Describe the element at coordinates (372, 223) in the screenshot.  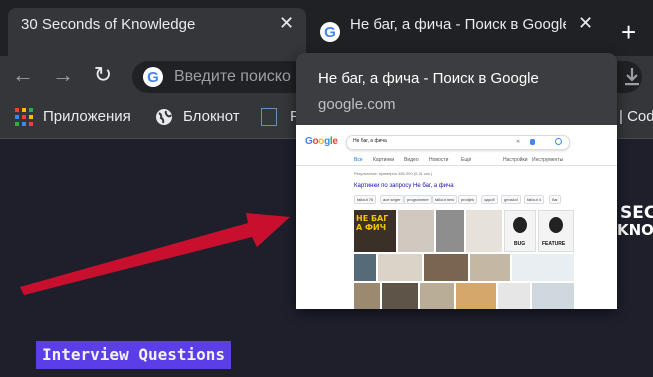
I see `meme-text: НЕ БАГ А ФИЧ` at that location.